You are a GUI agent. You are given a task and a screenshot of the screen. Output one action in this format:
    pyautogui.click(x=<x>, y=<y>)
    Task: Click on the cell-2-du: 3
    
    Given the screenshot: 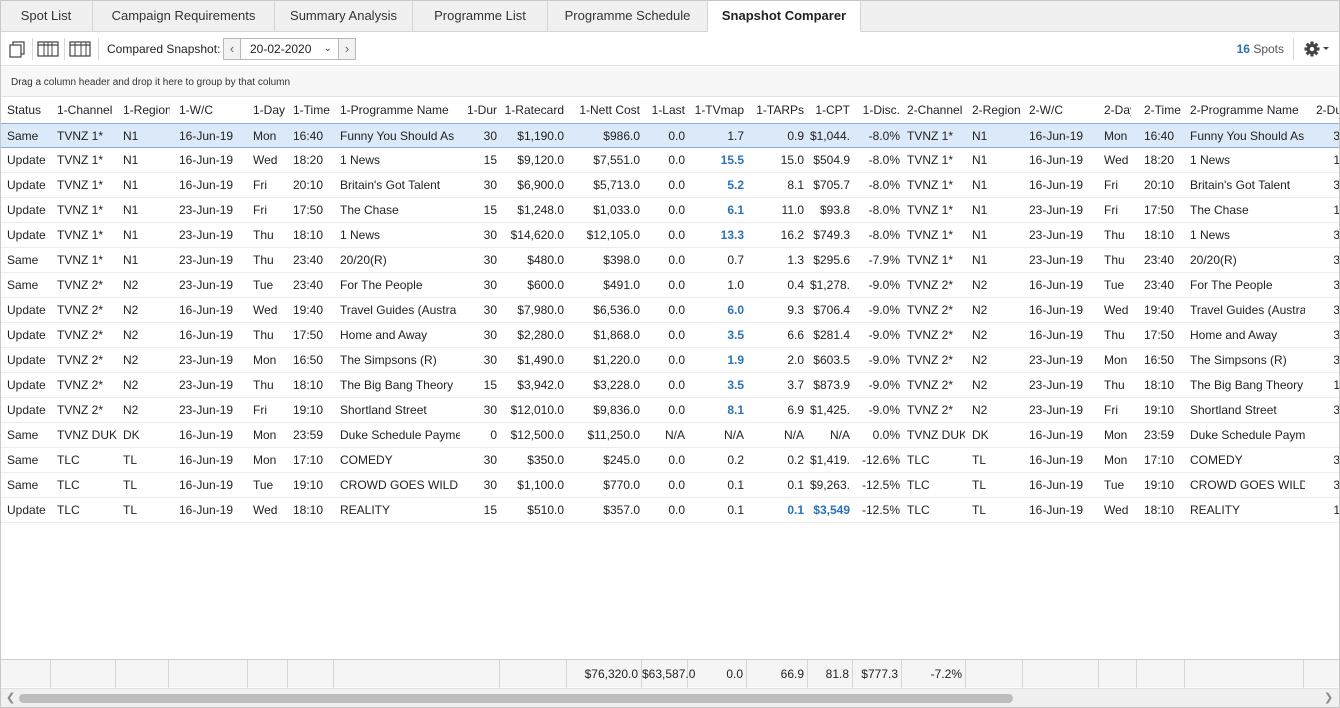 What is the action you would take?
    pyautogui.click(x=1336, y=235)
    